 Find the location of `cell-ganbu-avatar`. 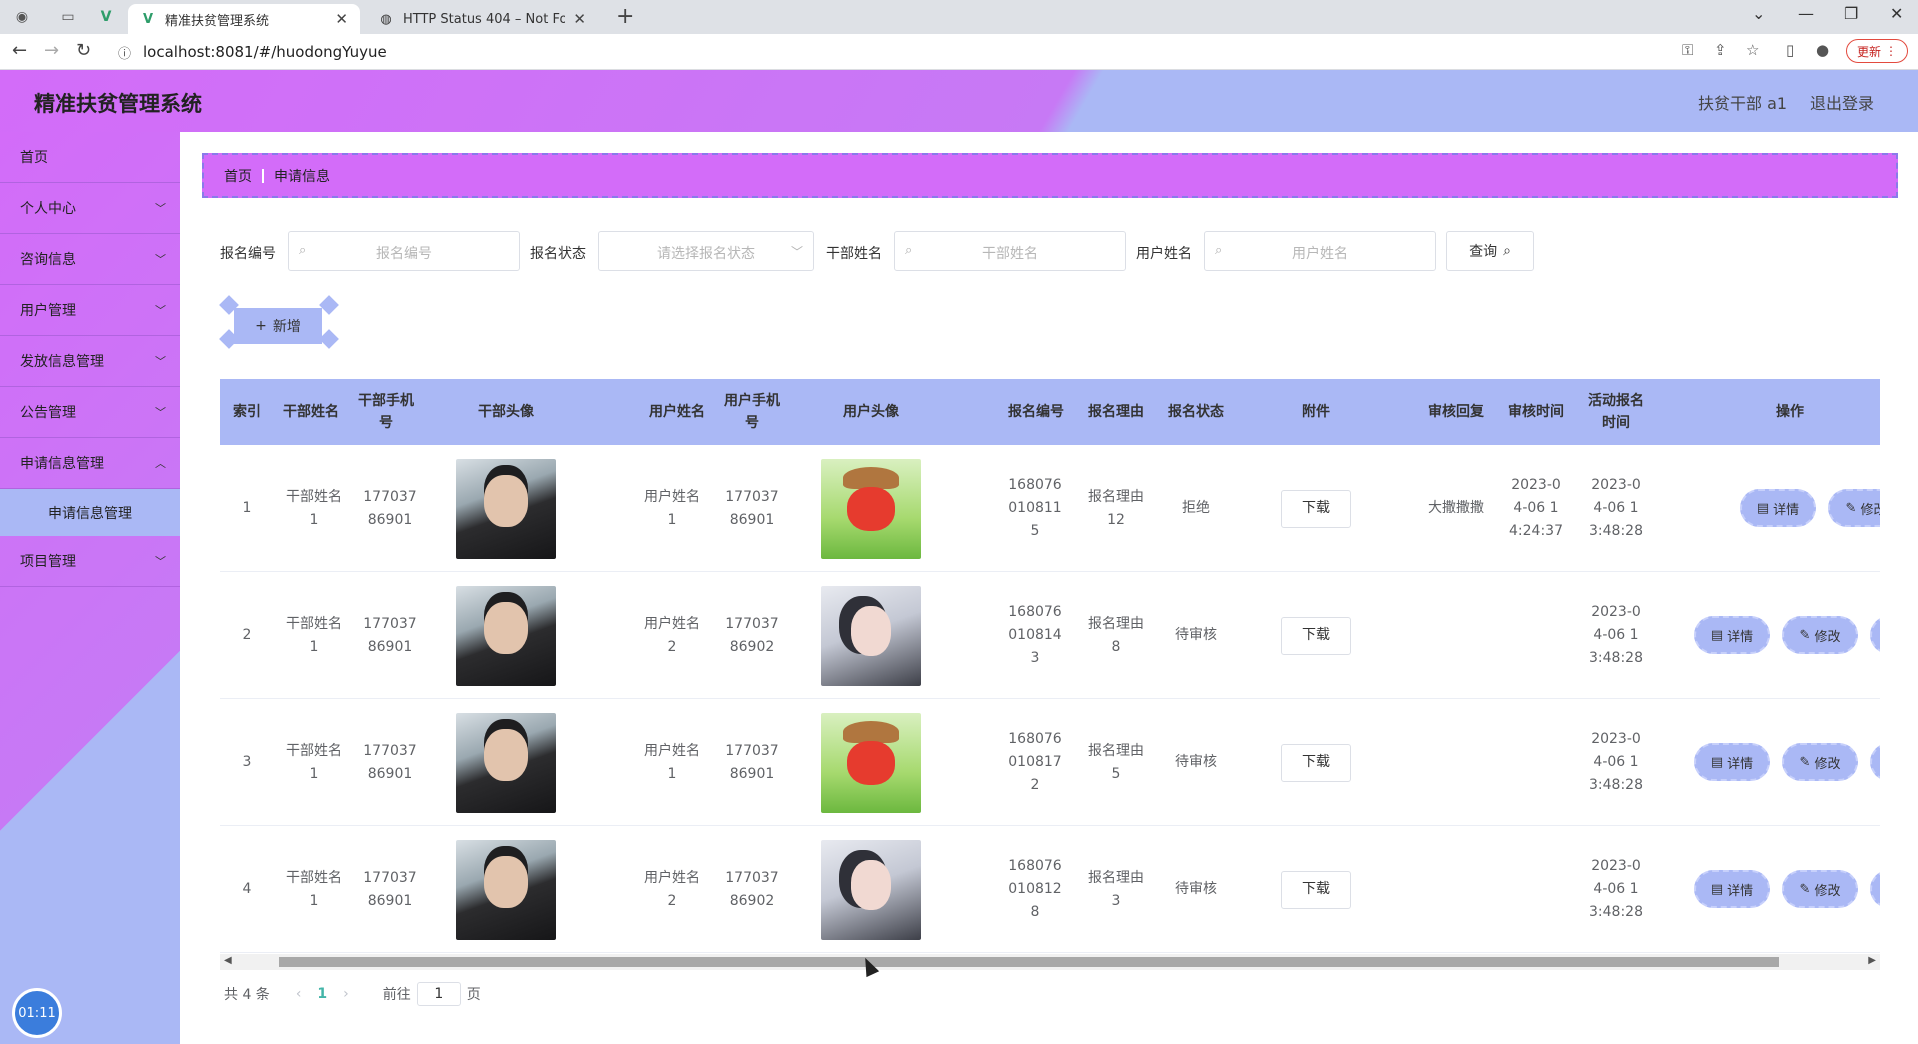

cell-ganbu-avatar is located at coordinates (506, 635).